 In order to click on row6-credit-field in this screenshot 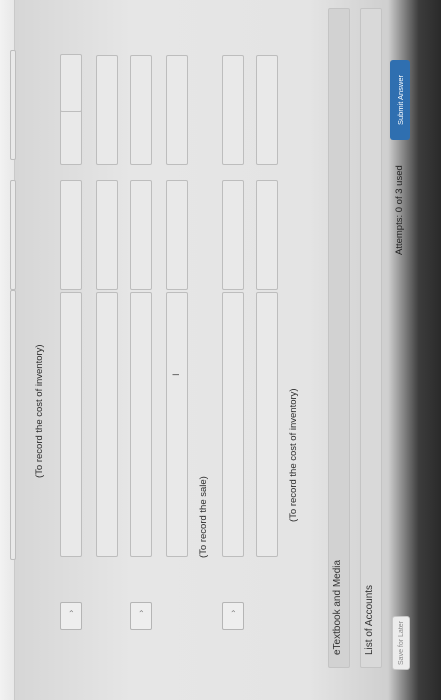, I will do `click(233, 110)`.